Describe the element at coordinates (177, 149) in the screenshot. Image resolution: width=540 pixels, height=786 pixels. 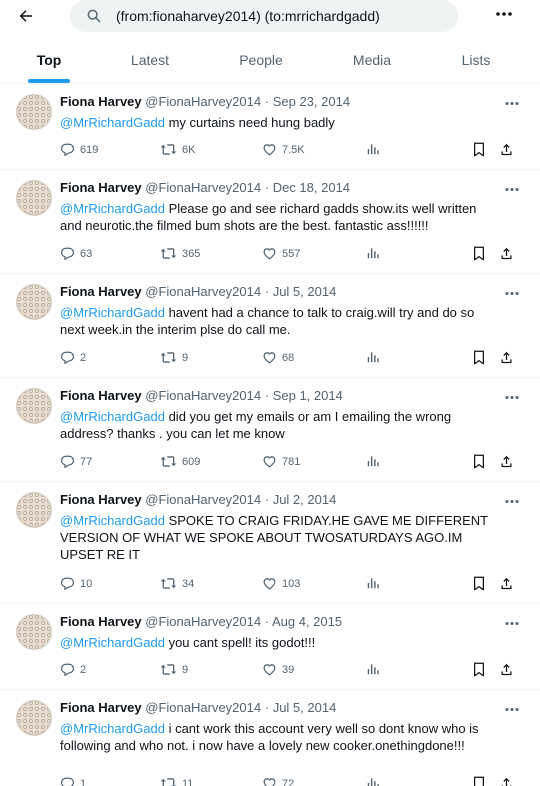
I see `retweet-button: 6K` at that location.